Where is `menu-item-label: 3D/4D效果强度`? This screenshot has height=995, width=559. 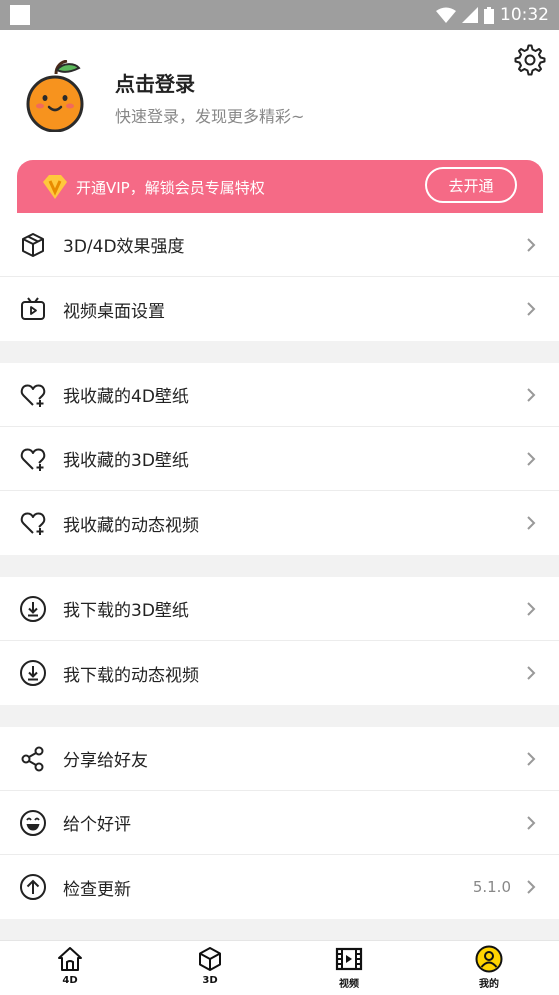
menu-item-label: 3D/4D效果强度 is located at coordinates (124, 247).